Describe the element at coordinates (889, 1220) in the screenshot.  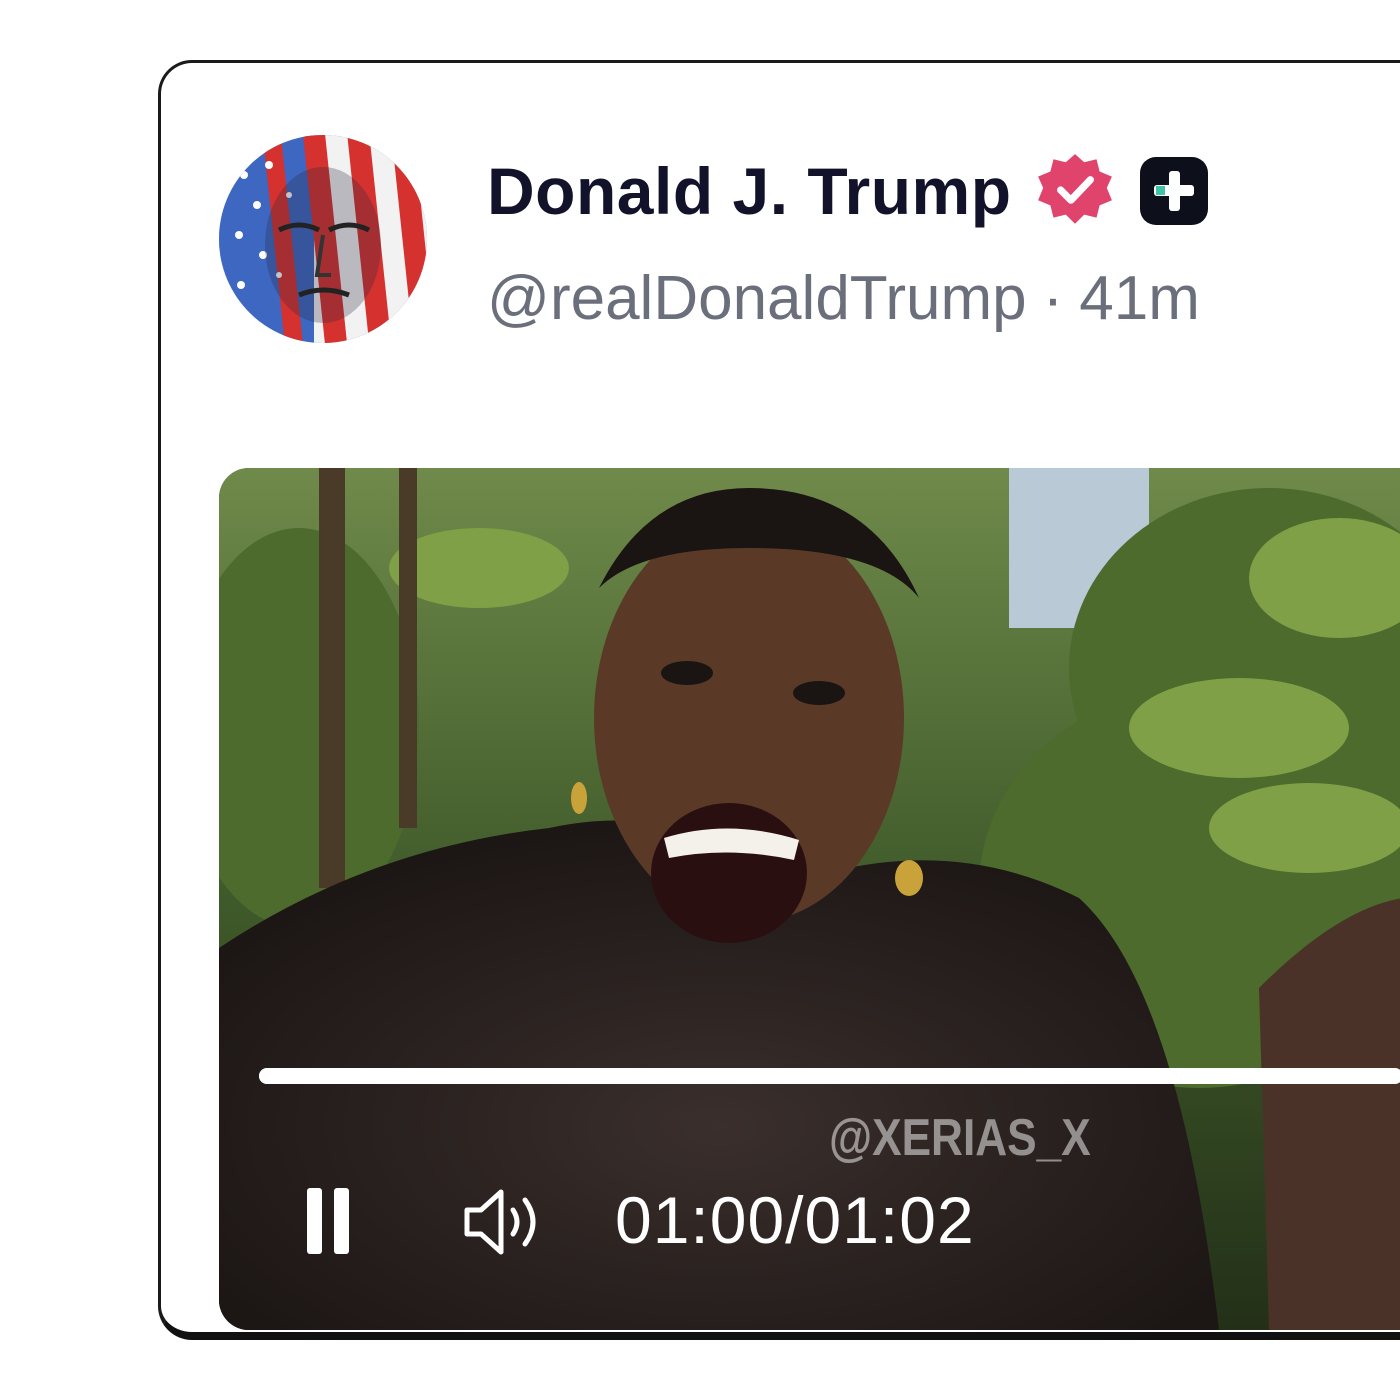
I see `video-duration: 01:02` at that location.